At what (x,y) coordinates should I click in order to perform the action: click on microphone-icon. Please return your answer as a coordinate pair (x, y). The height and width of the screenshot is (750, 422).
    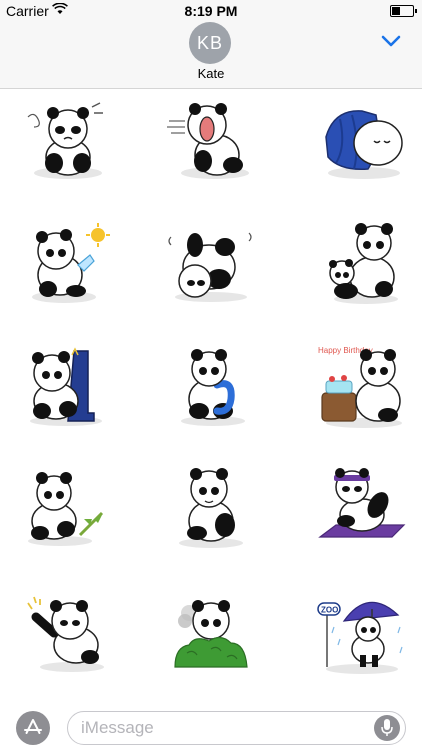
    Looking at the image, I should click on (387, 727).